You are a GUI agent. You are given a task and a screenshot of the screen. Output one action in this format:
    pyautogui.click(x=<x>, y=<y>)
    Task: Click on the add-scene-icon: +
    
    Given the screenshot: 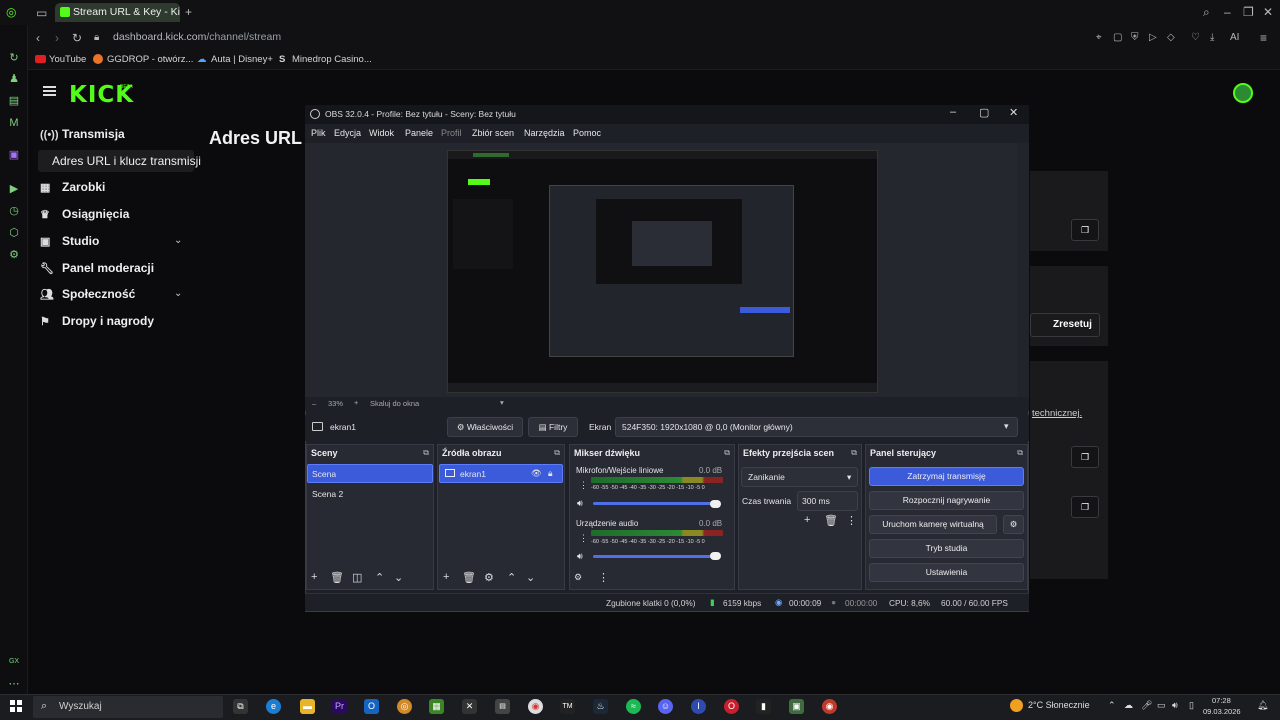 What is the action you would take?
    pyautogui.click(x=314, y=577)
    